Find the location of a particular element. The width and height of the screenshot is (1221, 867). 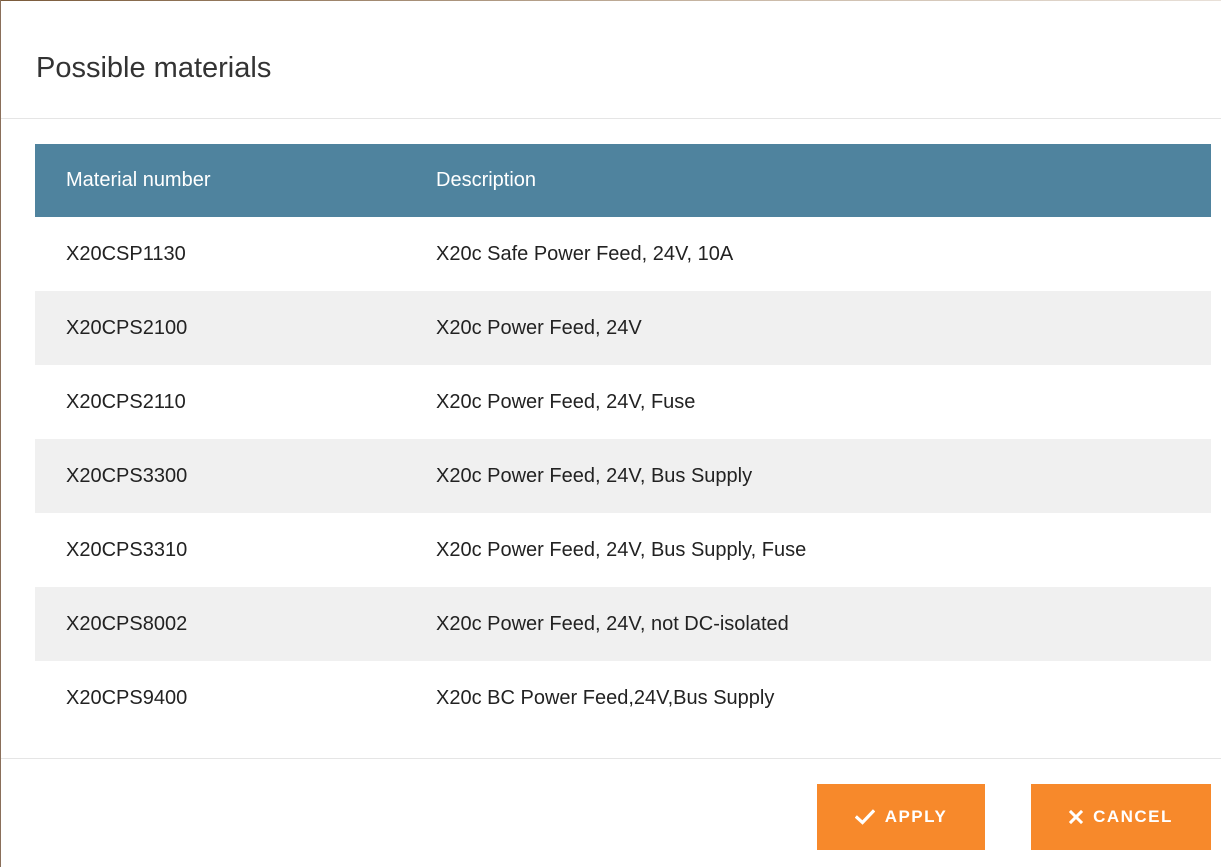

material-number-cell: X20CPS2100 is located at coordinates (127, 327).